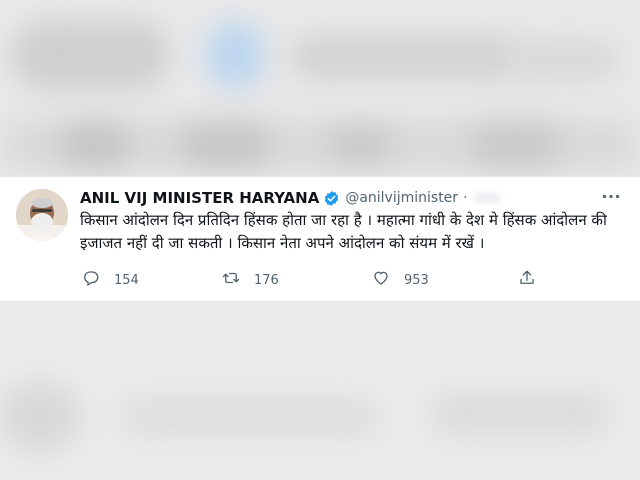 Image resolution: width=640 pixels, height=480 pixels. What do you see at coordinates (486, 198) in the screenshot?
I see `redacted-timestamp` at bounding box center [486, 198].